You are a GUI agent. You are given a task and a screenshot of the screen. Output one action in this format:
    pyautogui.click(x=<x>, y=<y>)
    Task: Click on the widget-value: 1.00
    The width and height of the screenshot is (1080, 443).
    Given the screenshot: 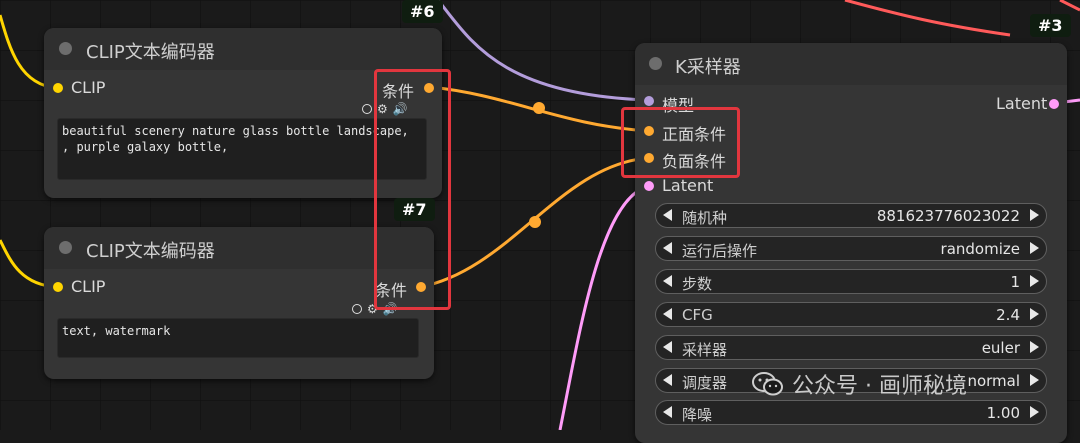 What is the action you would take?
    pyautogui.click(x=1003, y=413)
    